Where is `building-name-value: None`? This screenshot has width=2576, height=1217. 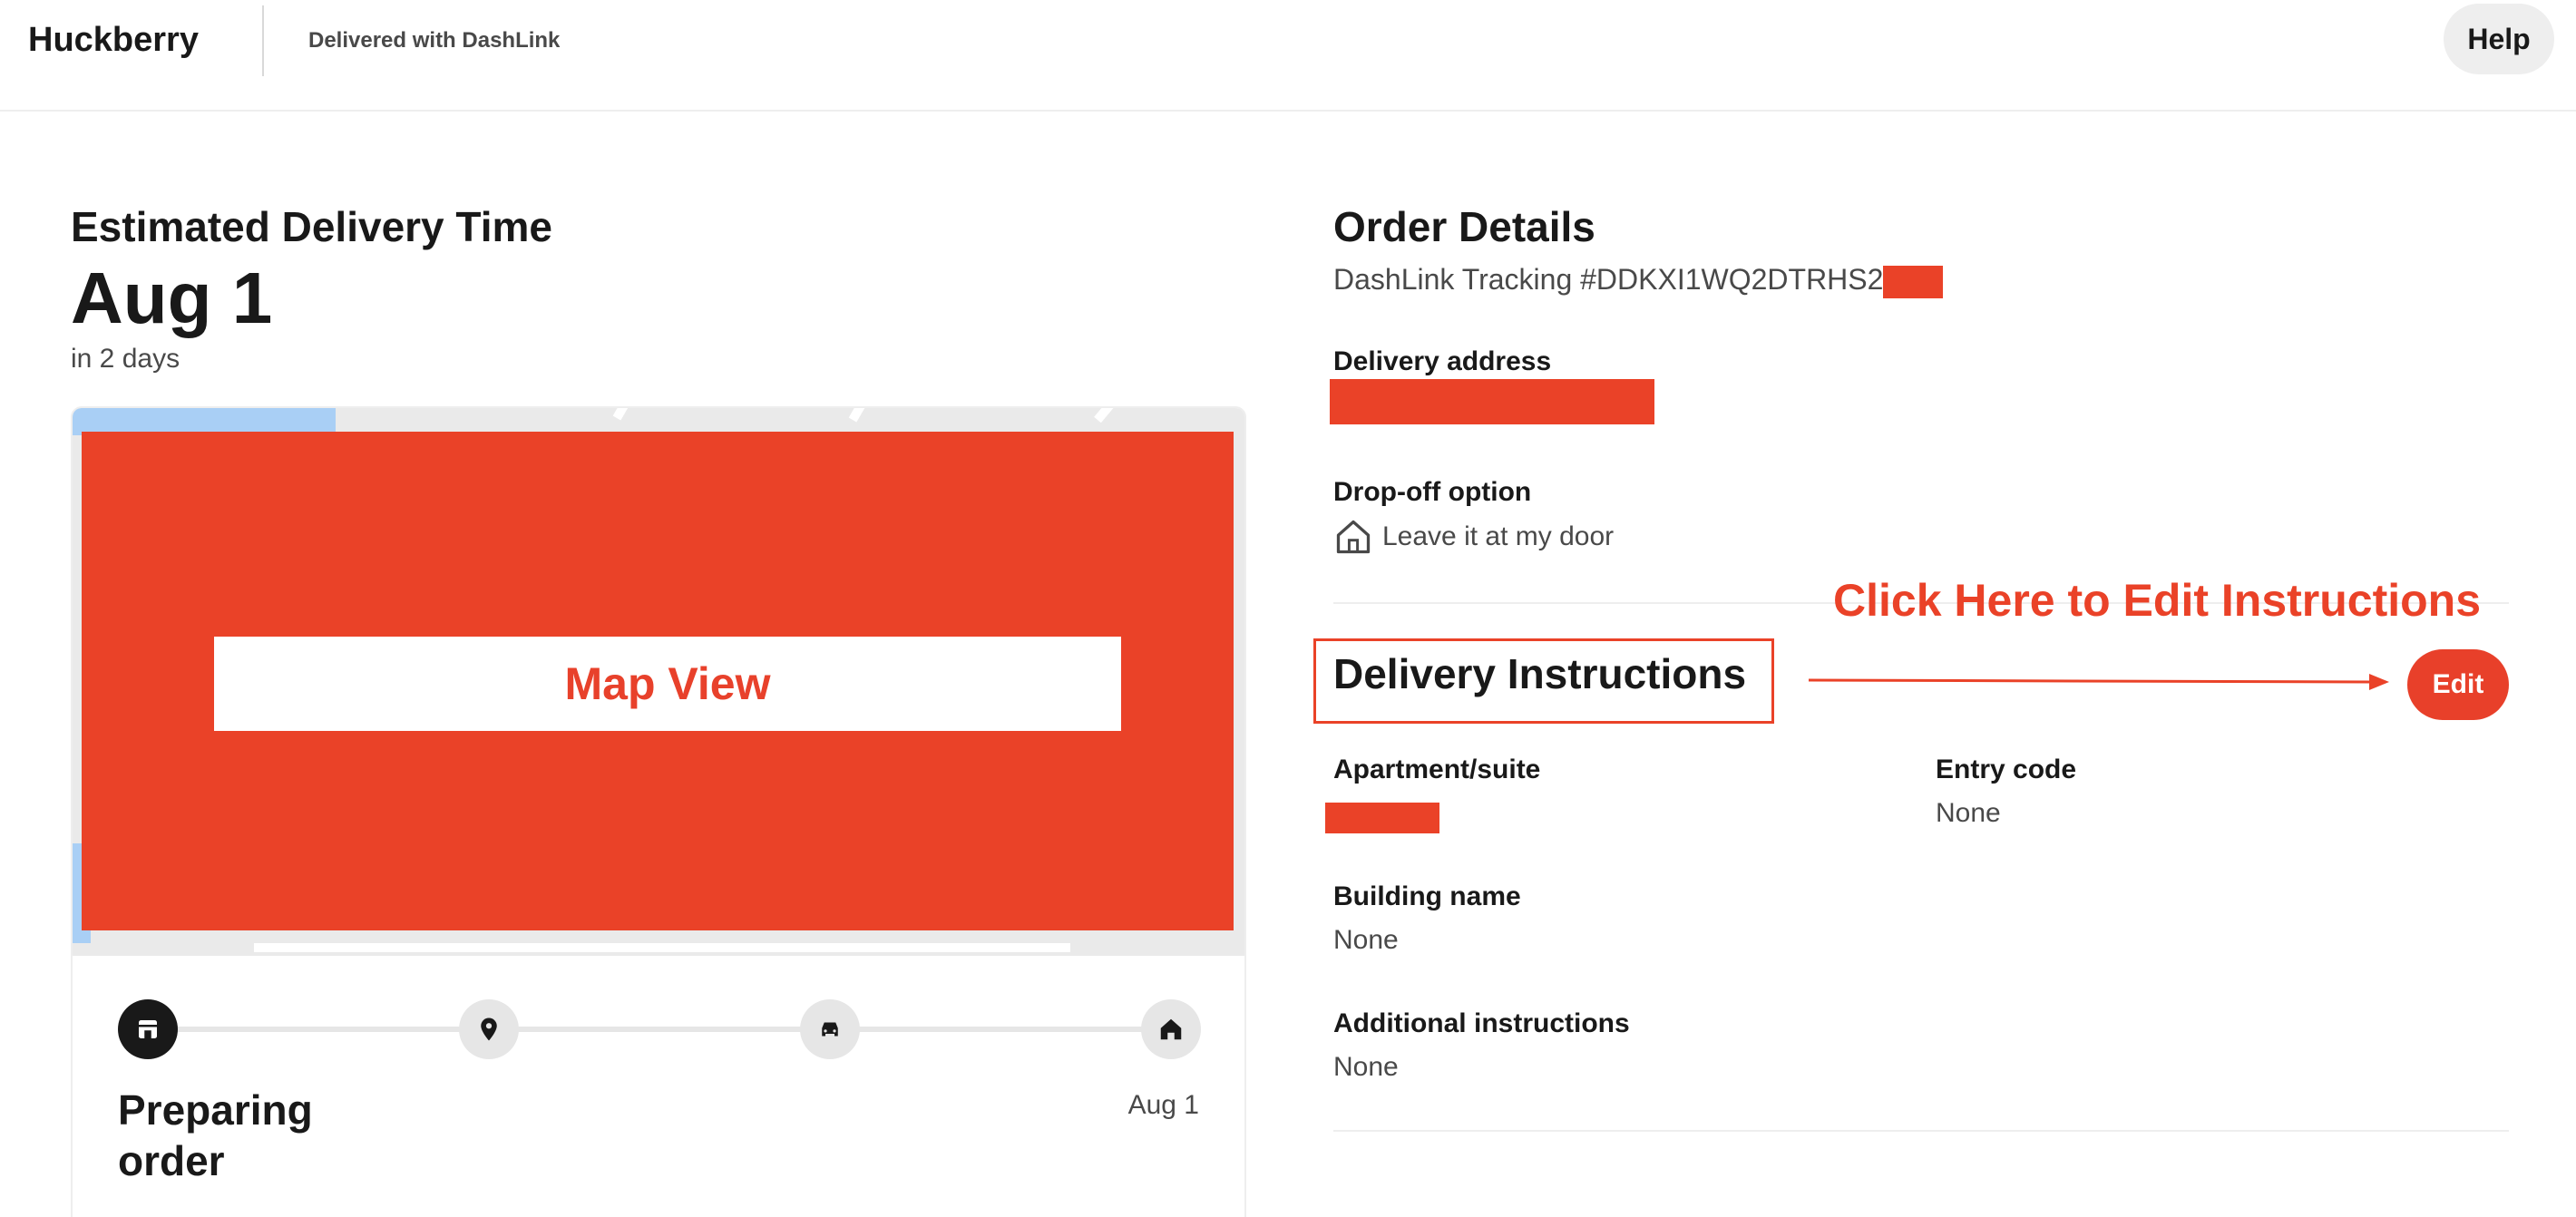 building-name-value: None is located at coordinates (1366, 940).